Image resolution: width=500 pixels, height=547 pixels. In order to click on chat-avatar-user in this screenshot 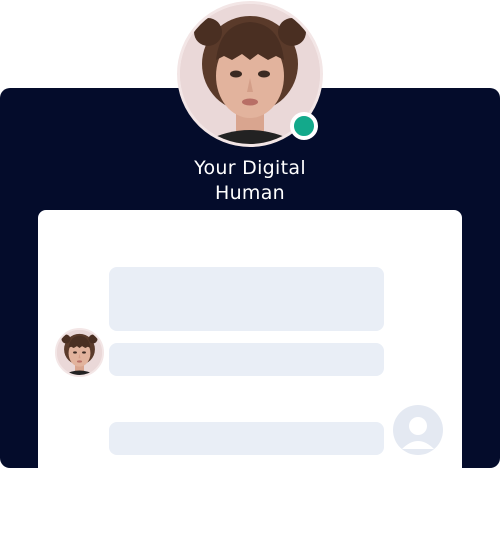, I will do `click(418, 430)`.